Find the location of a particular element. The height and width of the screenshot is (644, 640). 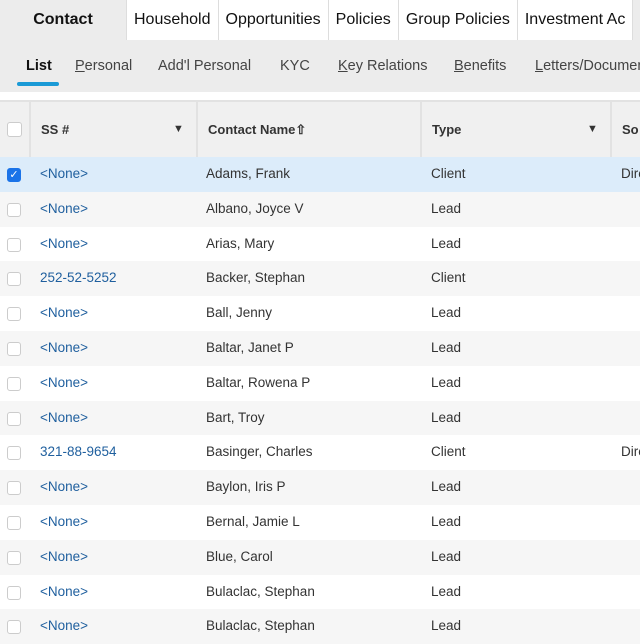

contact-name: Bart, Troy is located at coordinates (235, 417).